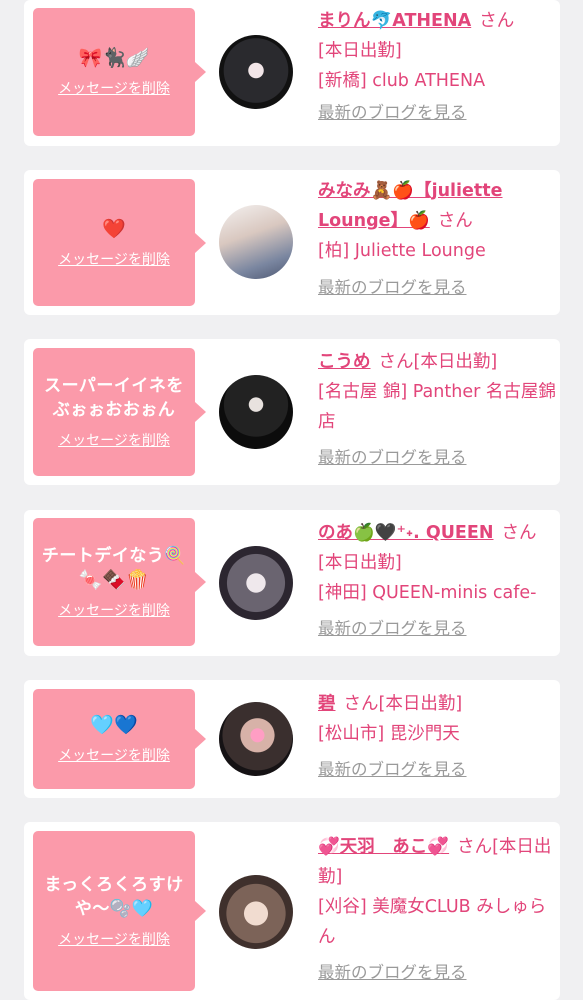 The width and height of the screenshot is (583, 1000). What do you see at coordinates (327, 704) in the screenshot?
I see `cast-name-link: 碧` at bounding box center [327, 704].